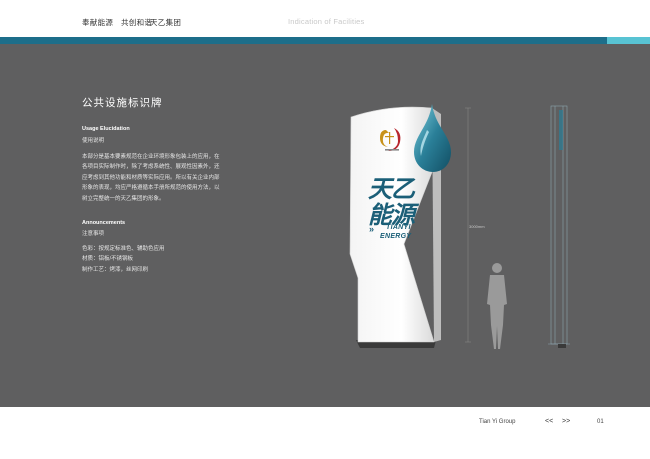 The width and height of the screenshot is (650, 459). What do you see at coordinates (566, 421) in the screenshot?
I see `next-page-link: >>` at bounding box center [566, 421].